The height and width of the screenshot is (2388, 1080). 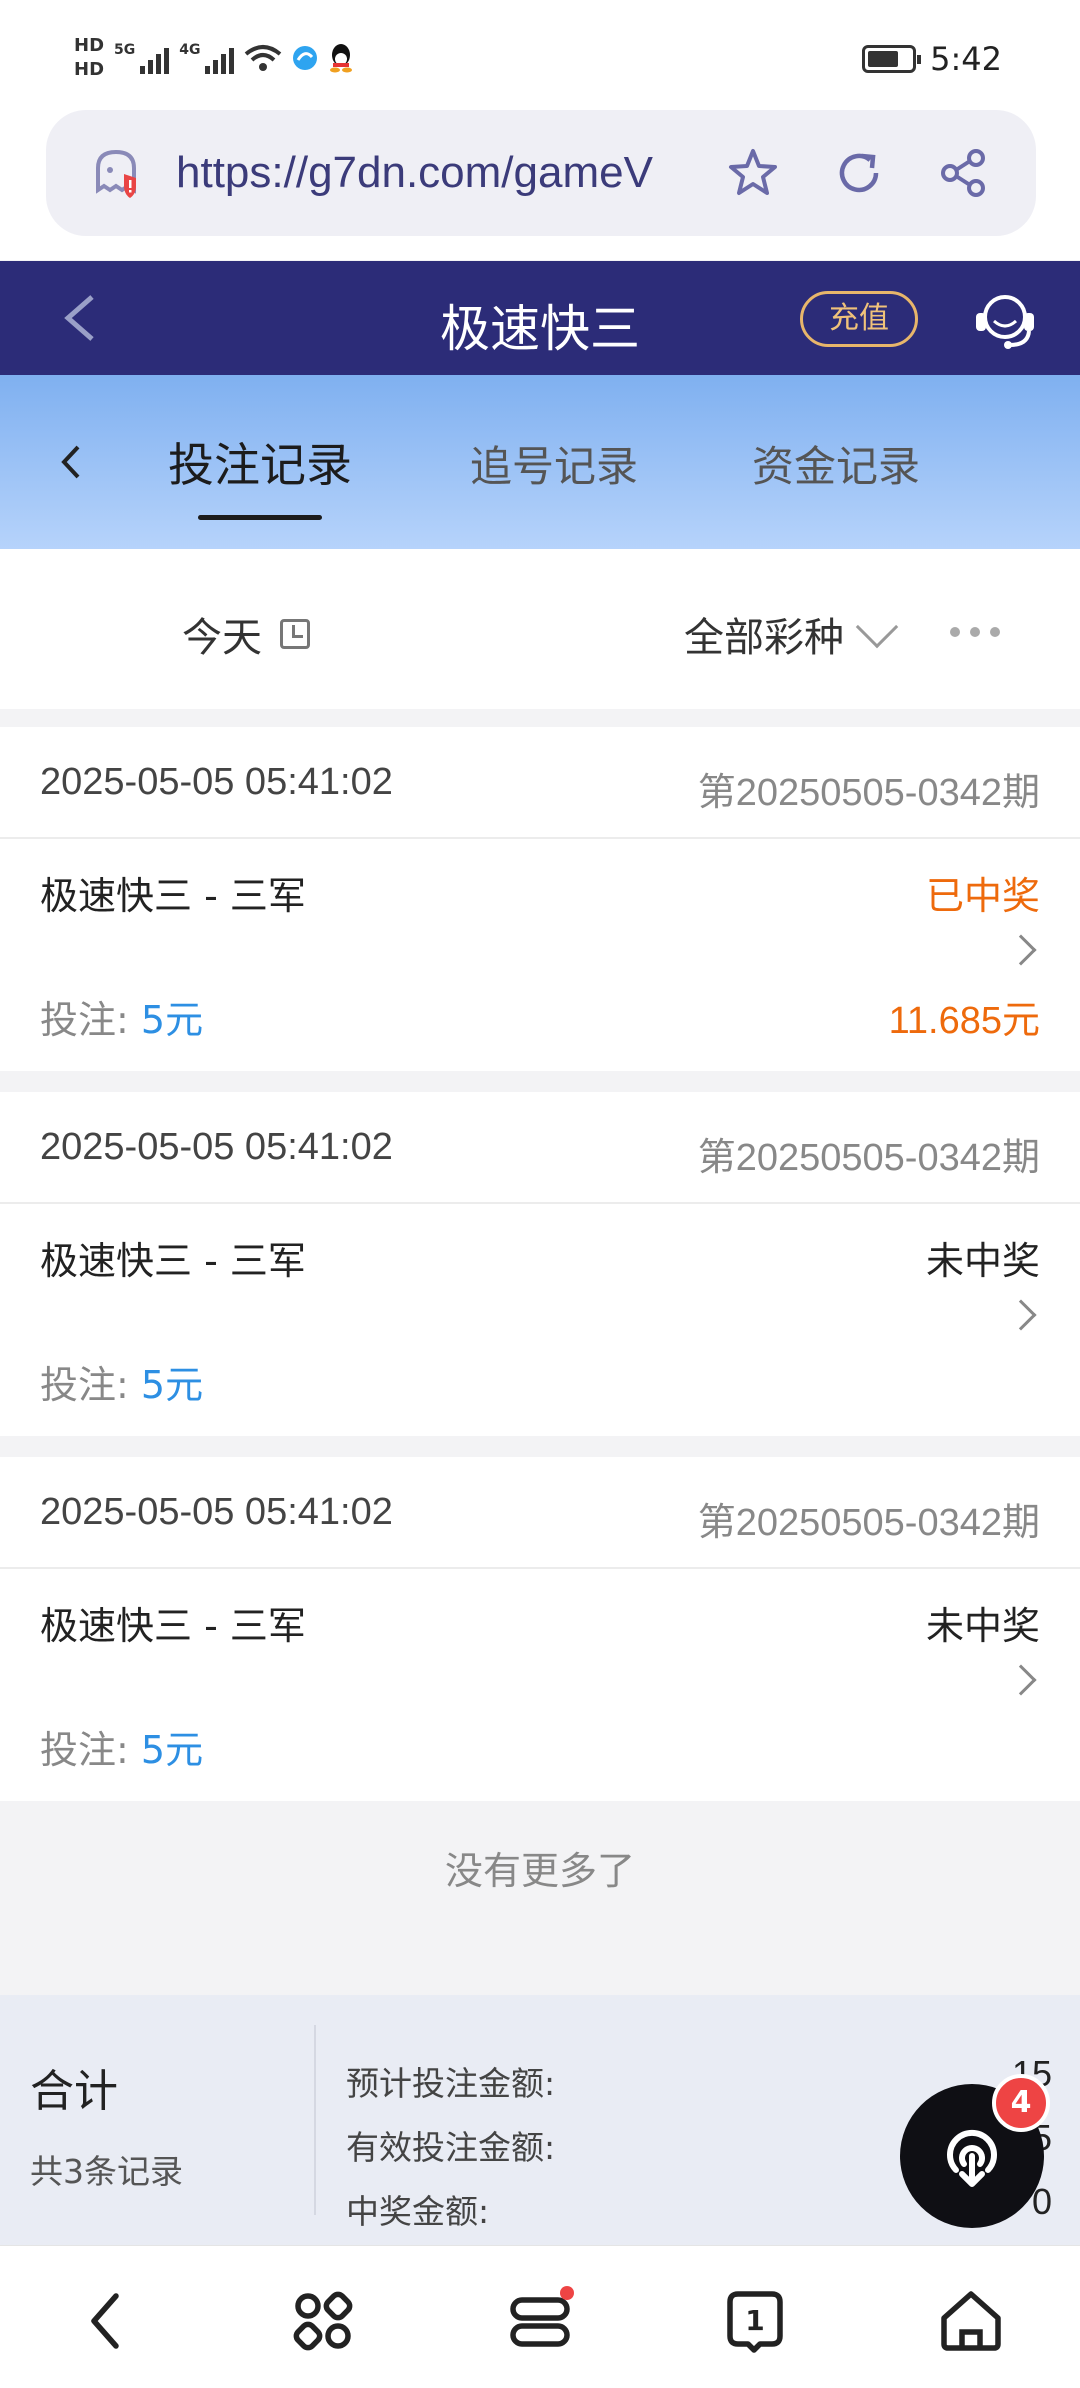 I want to click on share-icon, so click(x=963, y=173).